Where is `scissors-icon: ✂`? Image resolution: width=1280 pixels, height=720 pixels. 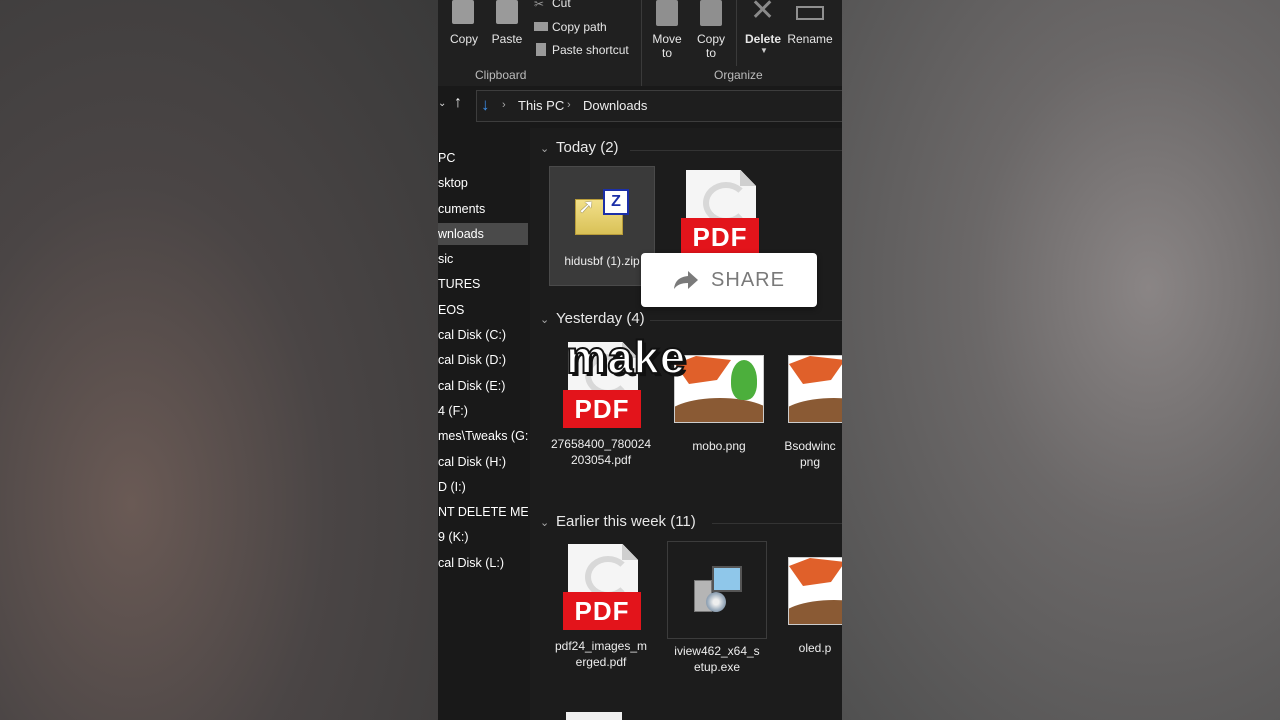 scissors-icon: ✂ is located at coordinates (539, 5).